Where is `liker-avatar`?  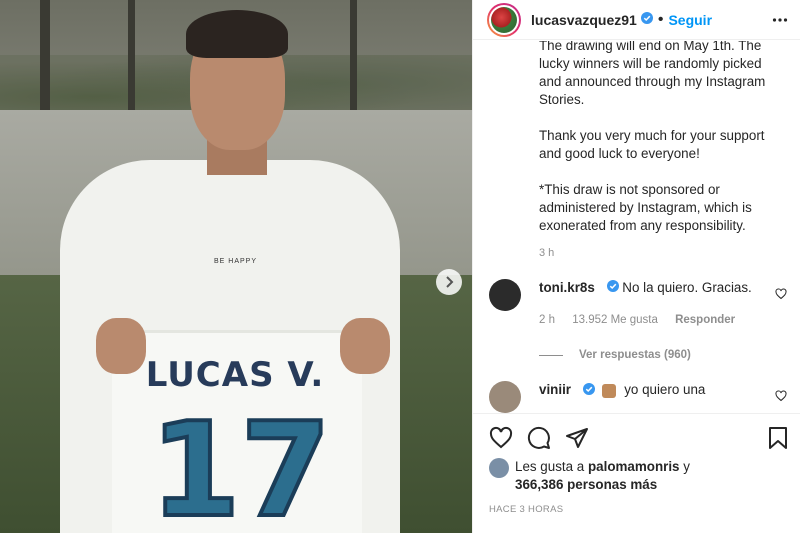
liker-avatar is located at coordinates (499, 468).